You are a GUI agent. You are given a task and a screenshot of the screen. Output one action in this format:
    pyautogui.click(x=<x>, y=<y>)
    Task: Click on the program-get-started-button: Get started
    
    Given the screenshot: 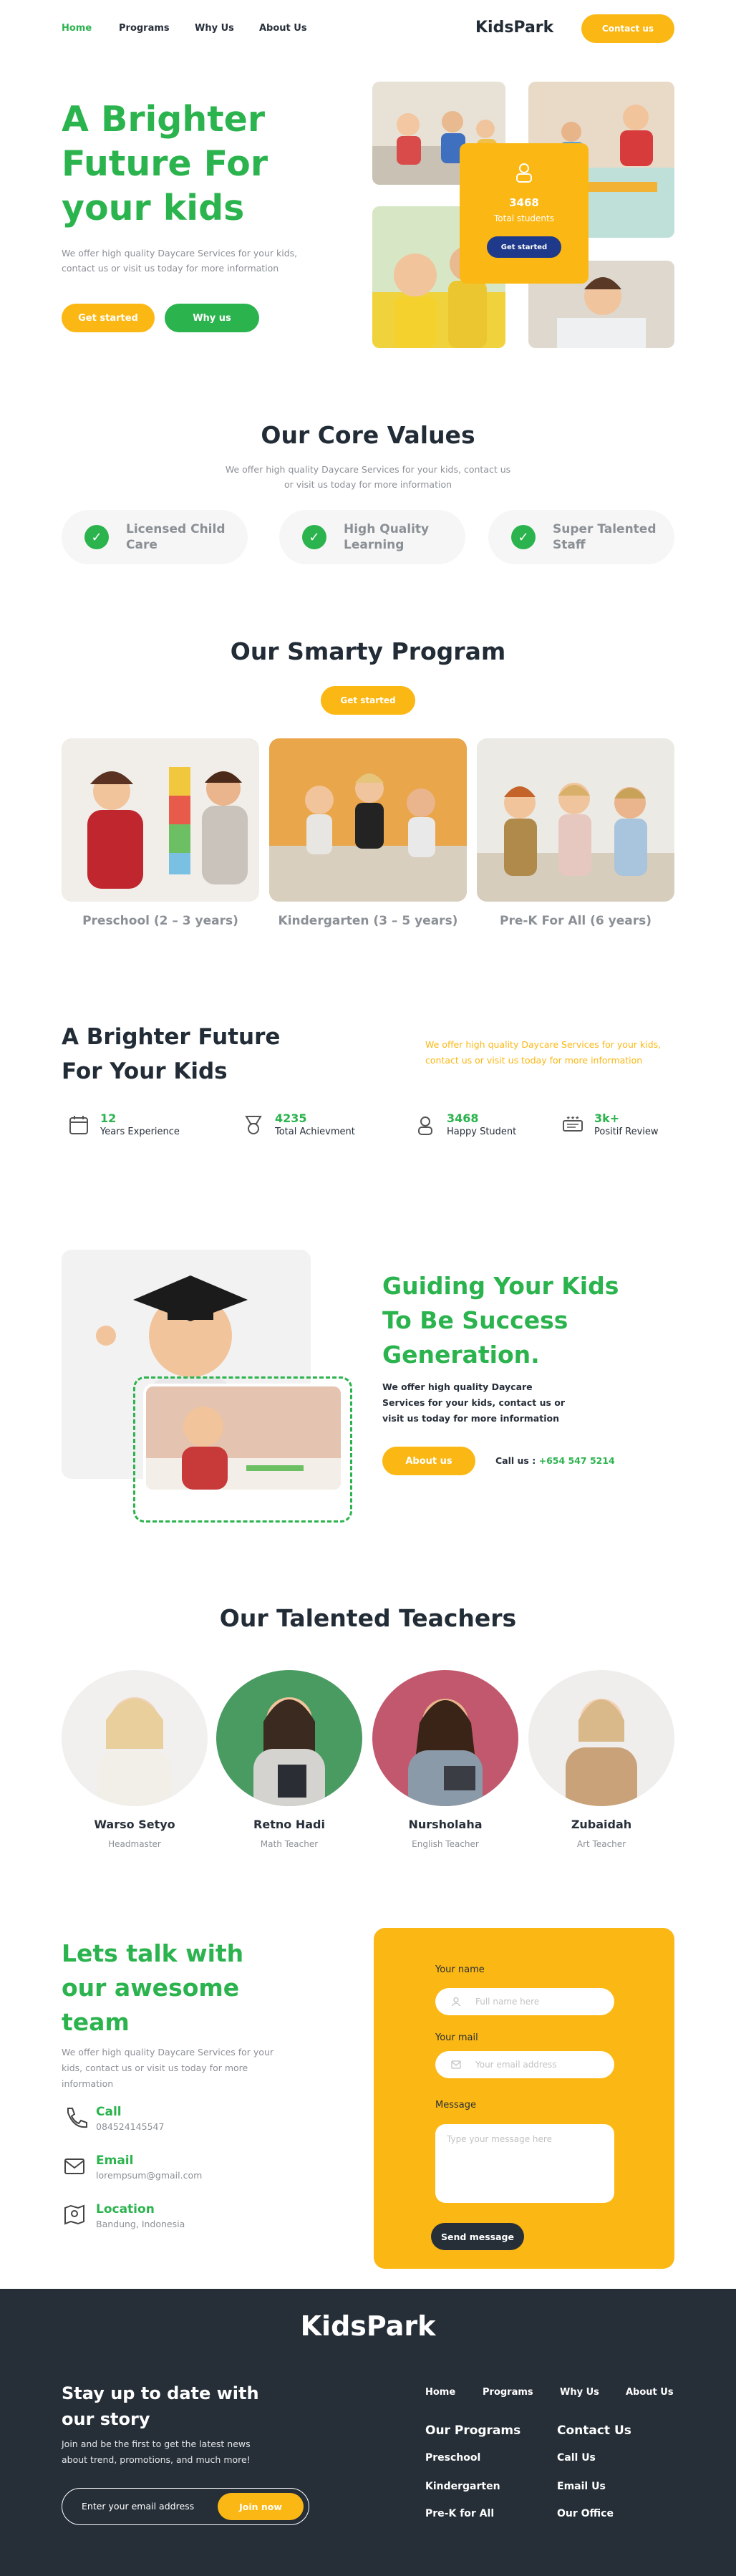 What is the action you would take?
    pyautogui.click(x=368, y=700)
    